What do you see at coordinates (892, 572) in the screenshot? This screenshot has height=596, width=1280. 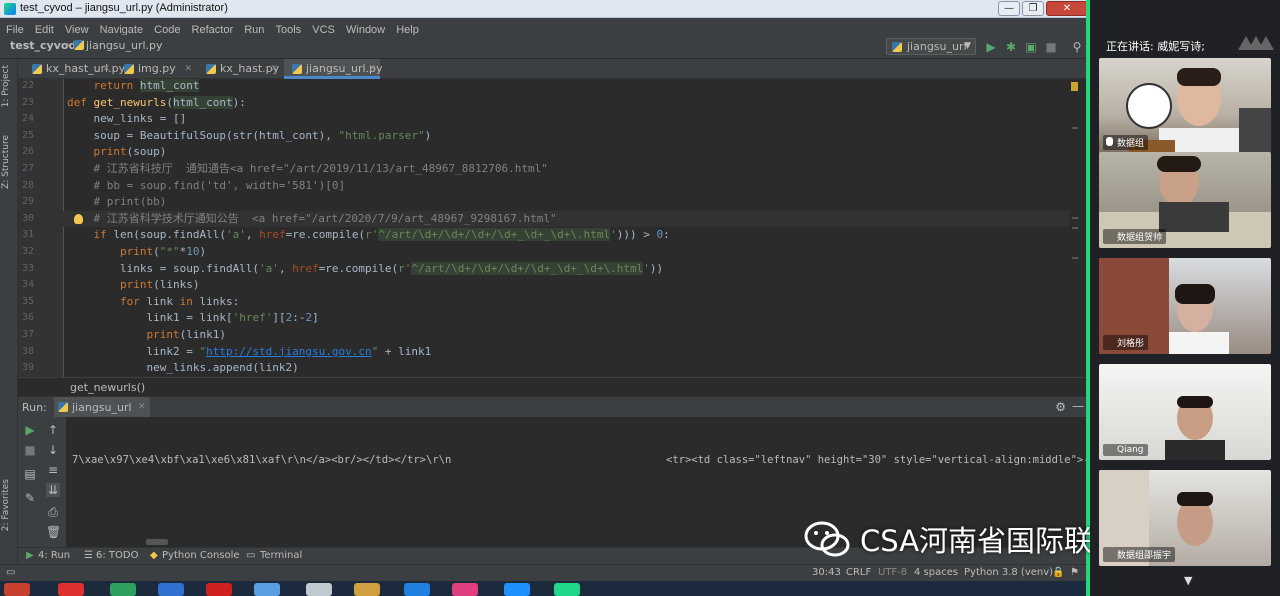 I see `file-encoding: UTF-8` at bounding box center [892, 572].